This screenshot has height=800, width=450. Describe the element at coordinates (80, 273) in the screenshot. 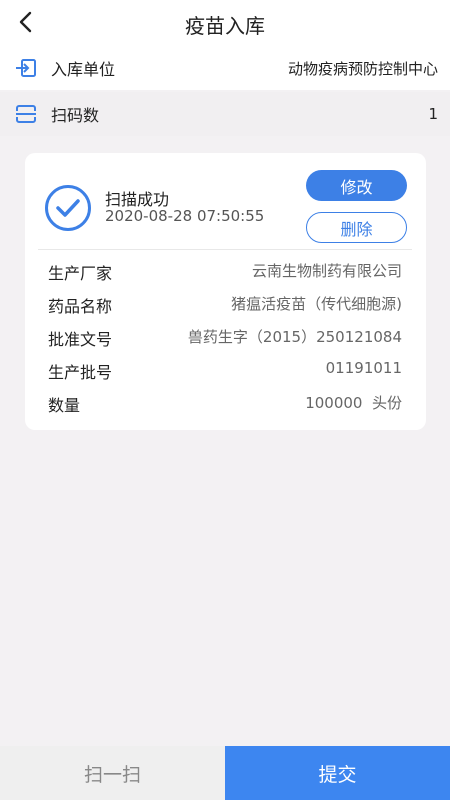

I see `manufacturer-label: 生产厂家` at that location.